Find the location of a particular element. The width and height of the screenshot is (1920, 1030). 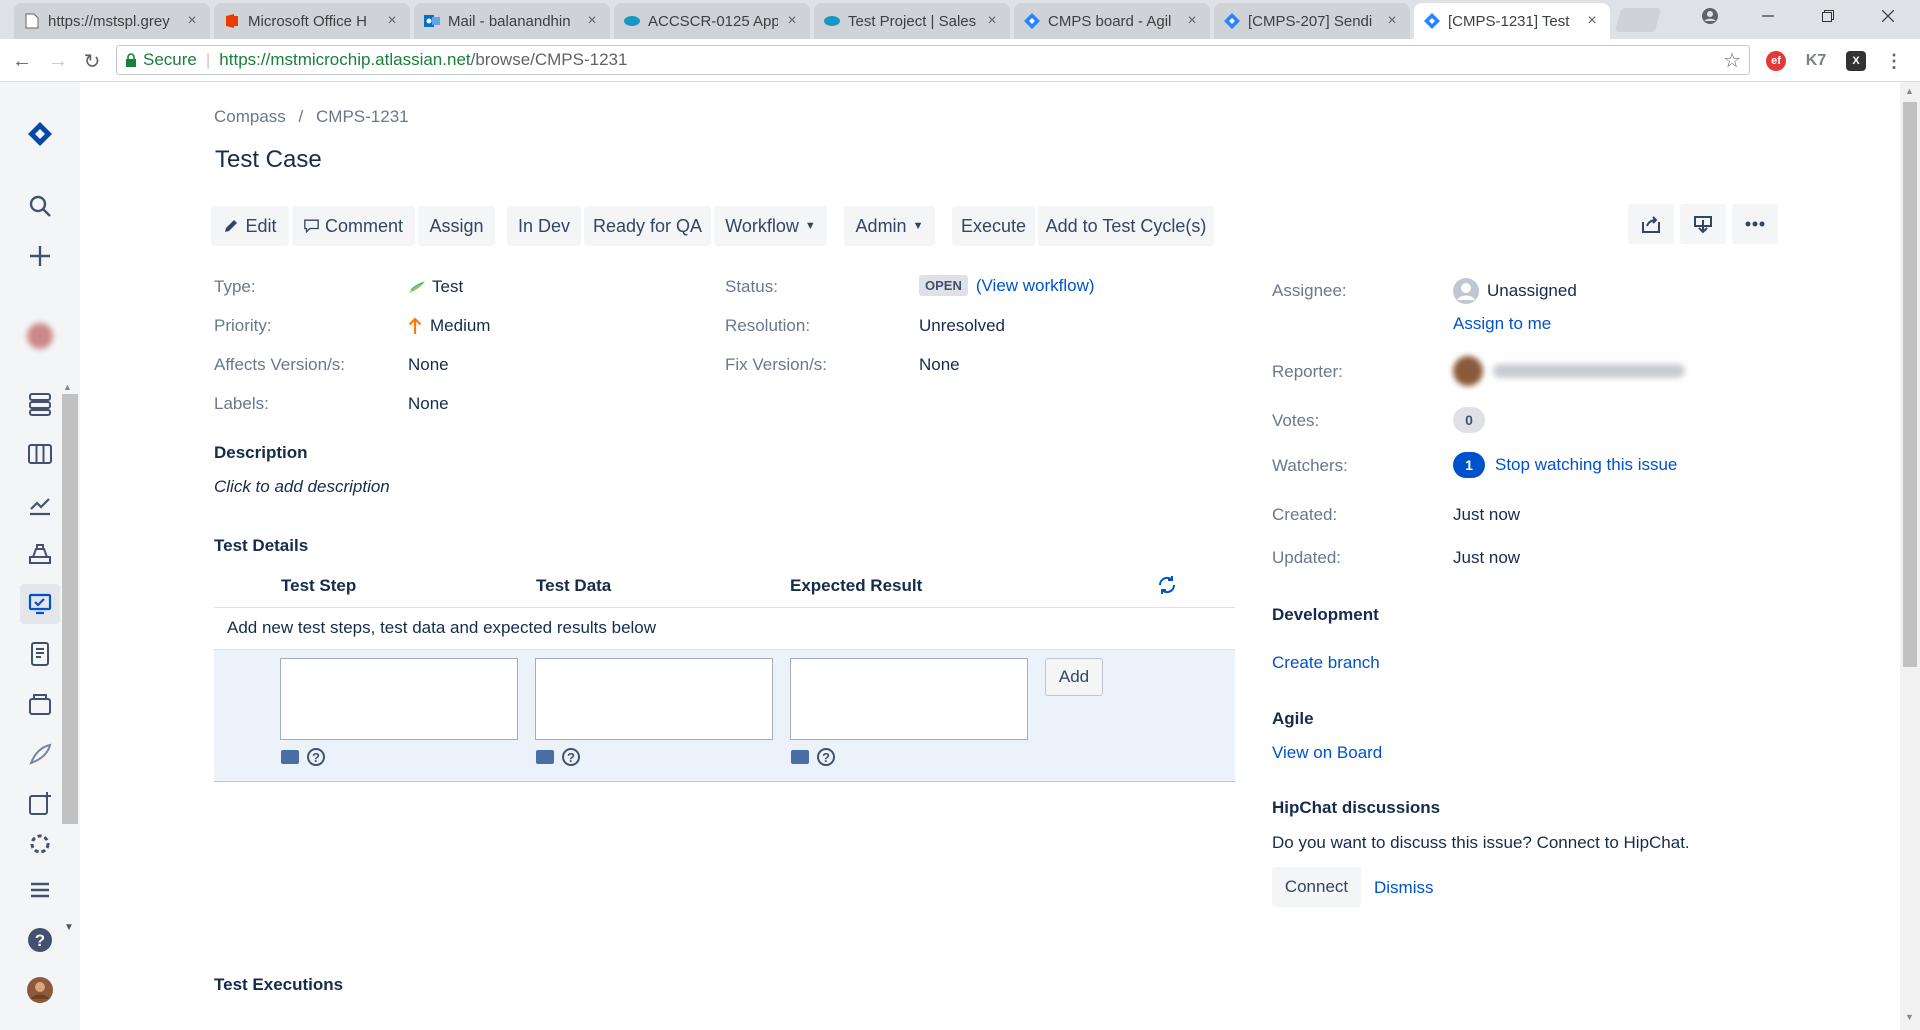

browser-tab: ACCSCR-0125 App × is located at coordinates (712, 21).